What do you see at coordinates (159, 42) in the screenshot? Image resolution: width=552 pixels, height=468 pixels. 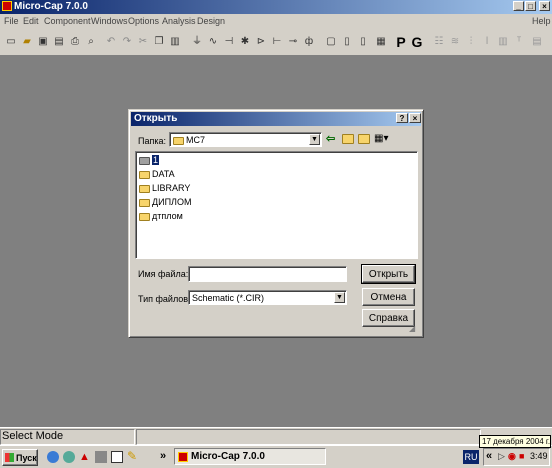 I see `copy-icon: ❐` at bounding box center [159, 42].